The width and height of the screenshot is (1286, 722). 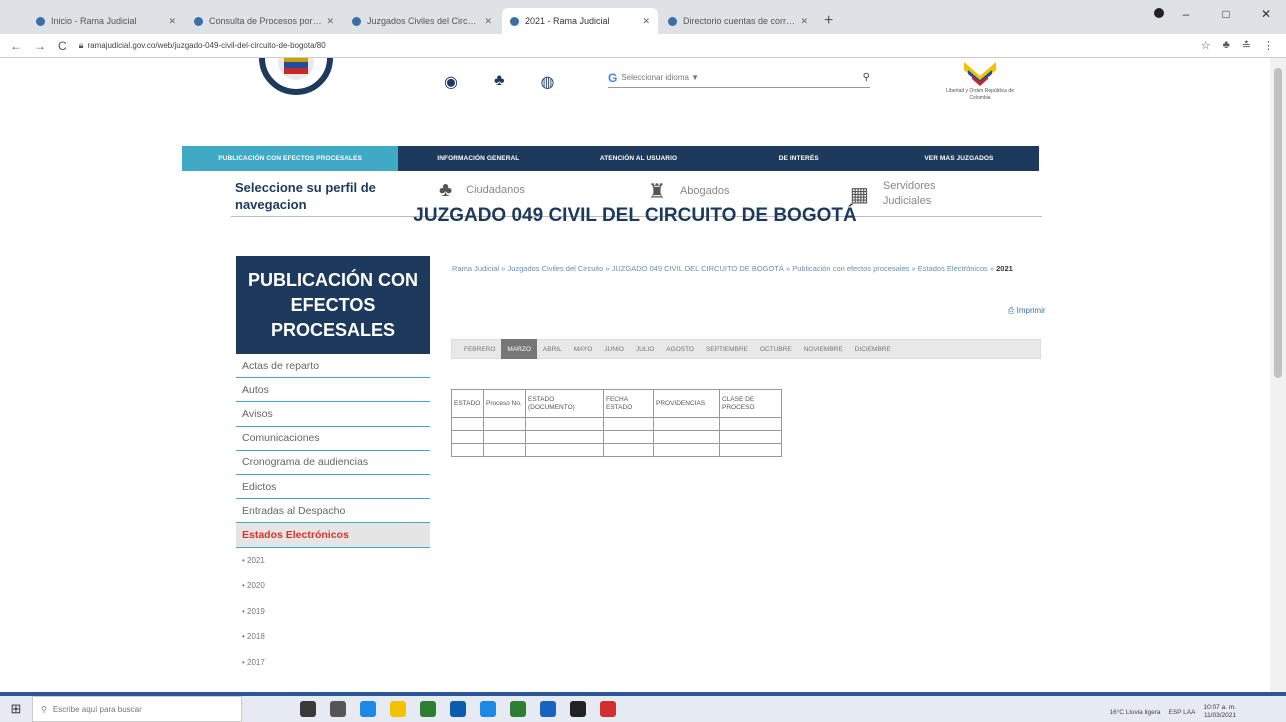 I want to click on year-link: • 2021, so click(x=333, y=561).